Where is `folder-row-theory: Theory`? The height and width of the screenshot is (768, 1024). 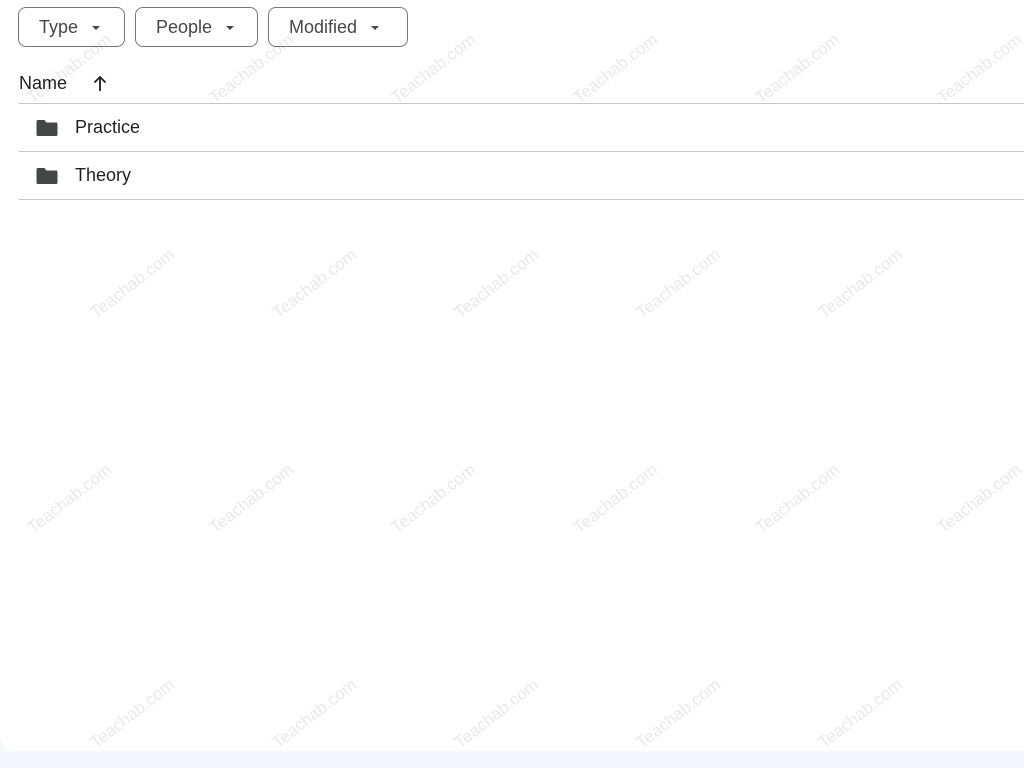 folder-row-theory: Theory is located at coordinates (521, 176).